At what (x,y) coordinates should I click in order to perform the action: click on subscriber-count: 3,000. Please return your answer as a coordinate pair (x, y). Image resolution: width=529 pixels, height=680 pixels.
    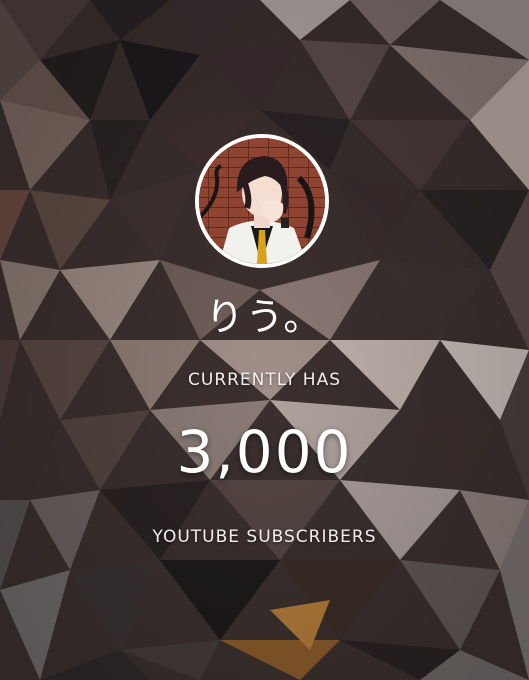
    Looking at the image, I should click on (264, 452).